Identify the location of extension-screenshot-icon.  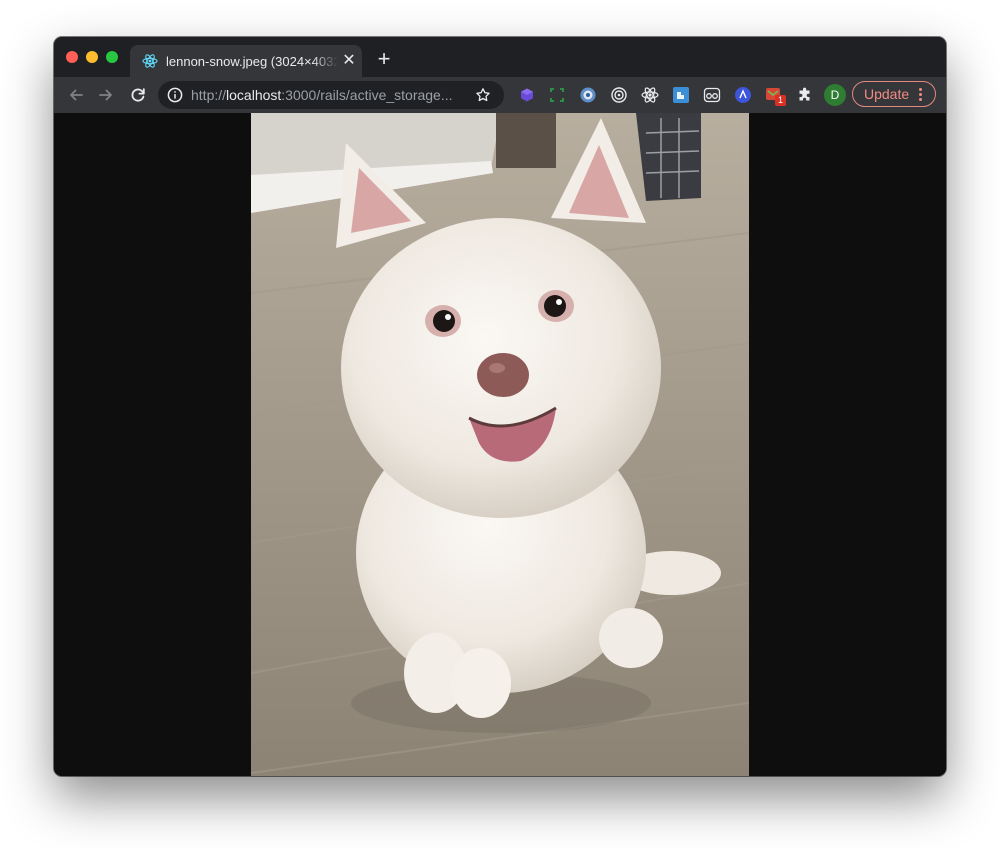
(557, 95).